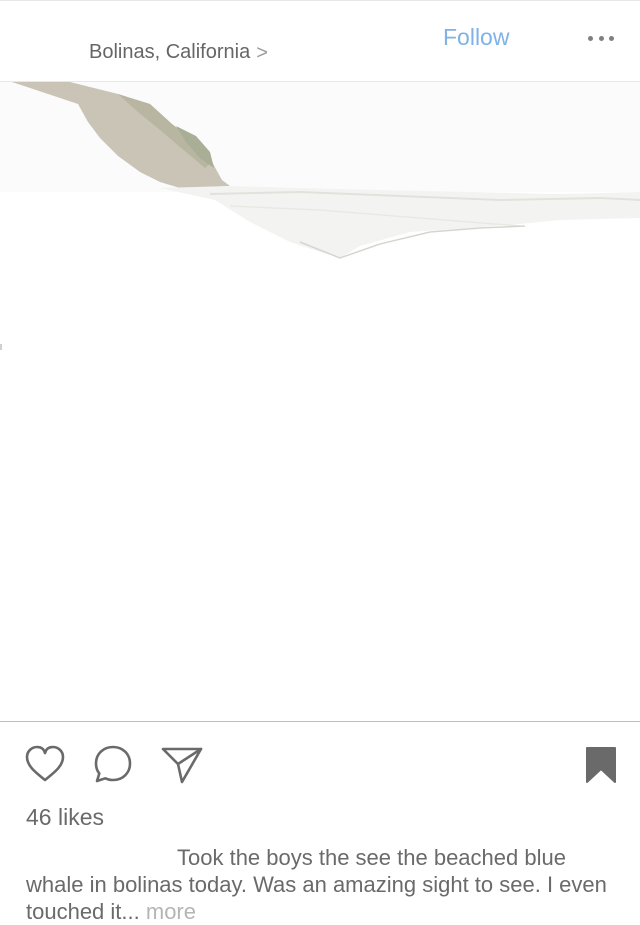 The width and height of the screenshot is (640, 925). Describe the element at coordinates (320, 765) in the screenshot. I see `post-actions` at that location.